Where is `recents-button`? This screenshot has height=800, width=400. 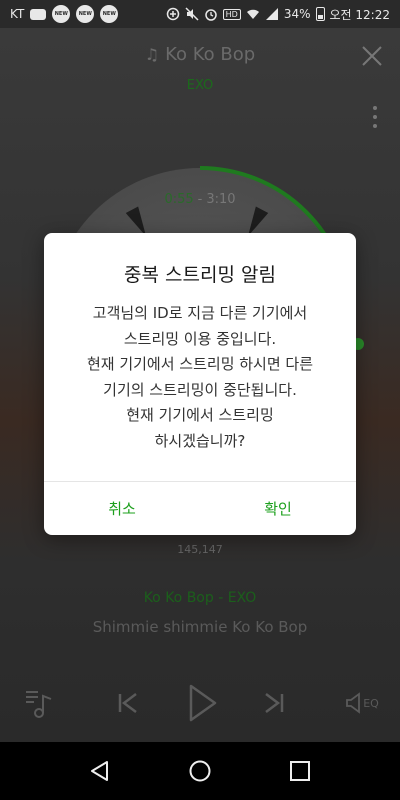
recents-button is located at coordinates (300, 771).